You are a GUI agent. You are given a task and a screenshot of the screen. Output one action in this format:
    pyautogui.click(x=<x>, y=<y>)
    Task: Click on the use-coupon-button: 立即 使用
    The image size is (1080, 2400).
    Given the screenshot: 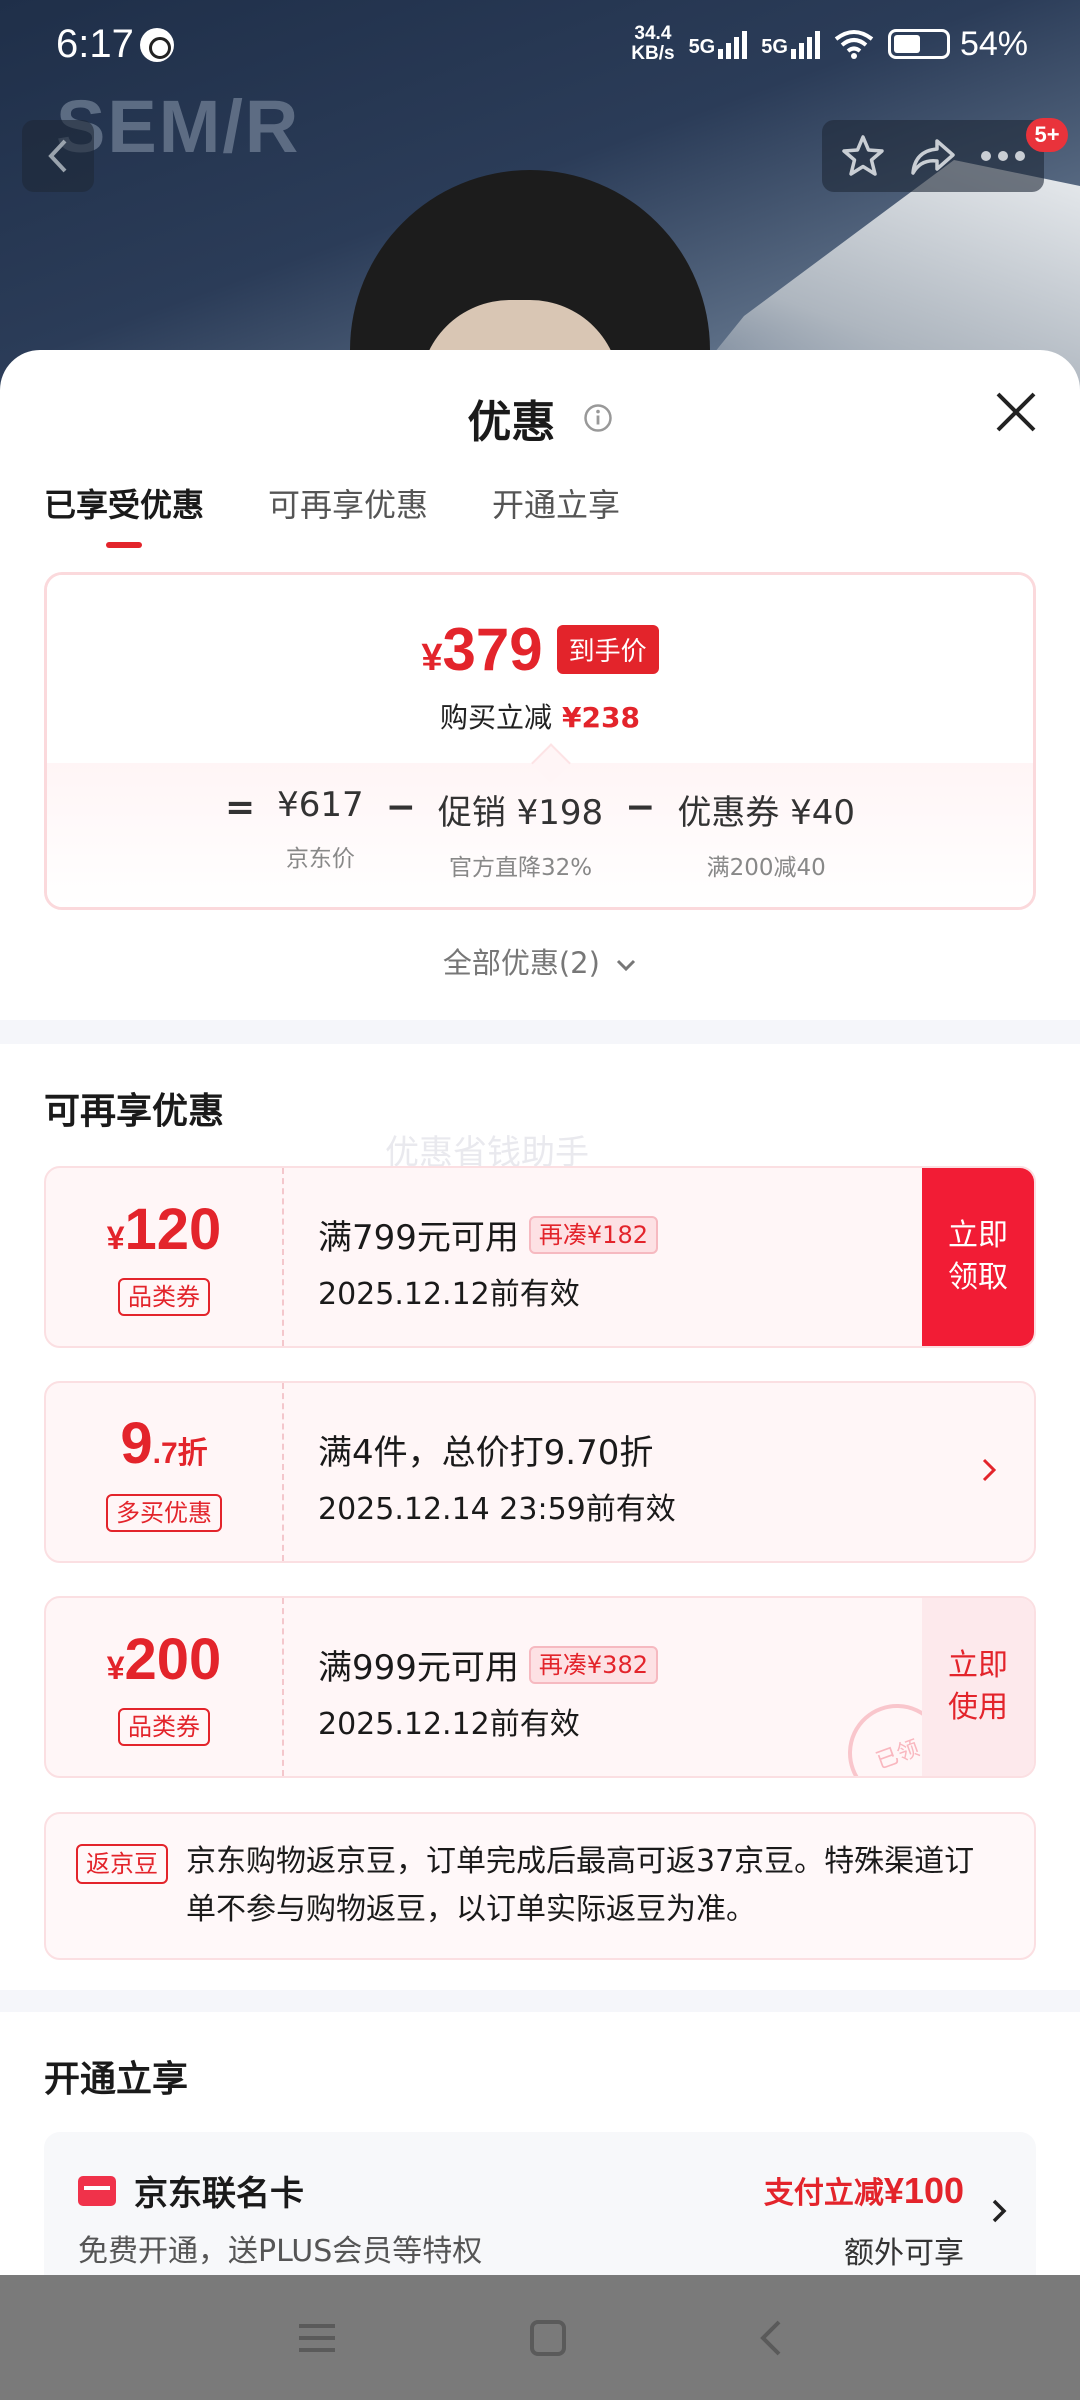 What is the action you would take?
    pyautogui.click(x=978, y=1687)
    